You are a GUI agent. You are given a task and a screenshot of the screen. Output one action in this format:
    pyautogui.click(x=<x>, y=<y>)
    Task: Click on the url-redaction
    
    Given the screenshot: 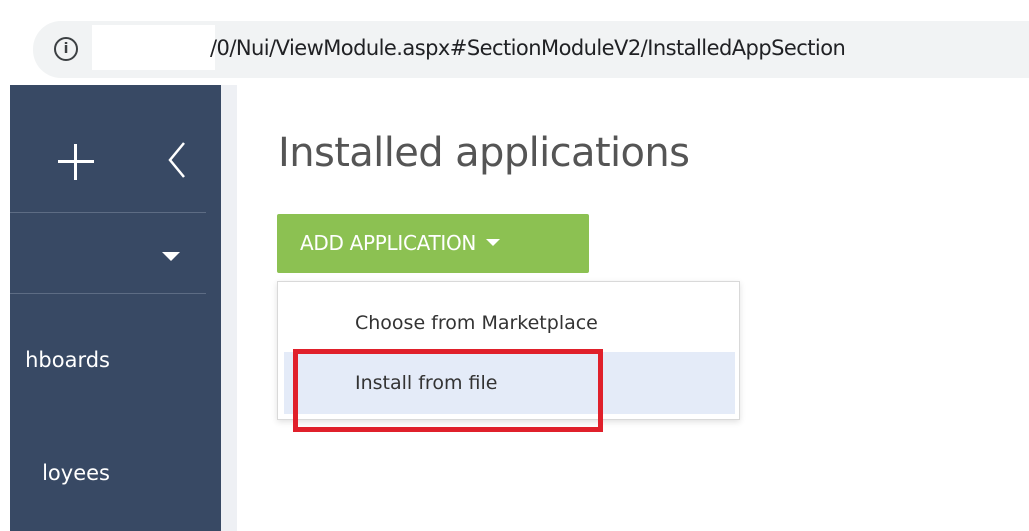 What is the action you would take?
    pyautogui.click(x=153, y=47)
    